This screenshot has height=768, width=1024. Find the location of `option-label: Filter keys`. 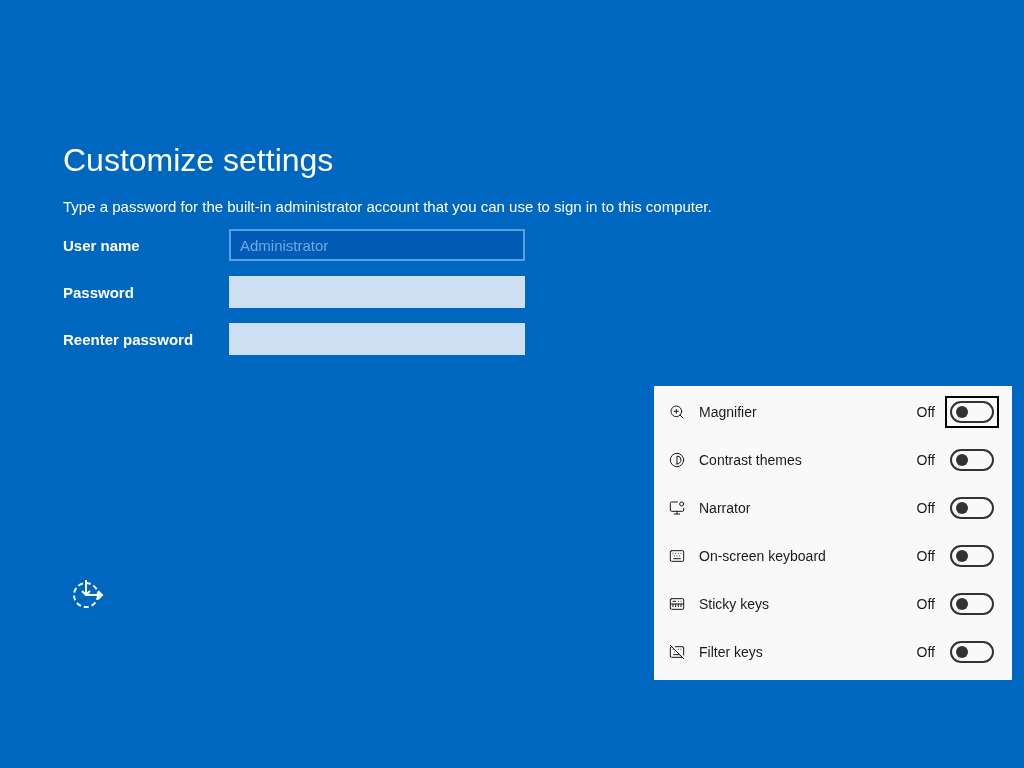

option-label: Filter keys is located at coordinates (731, 652).